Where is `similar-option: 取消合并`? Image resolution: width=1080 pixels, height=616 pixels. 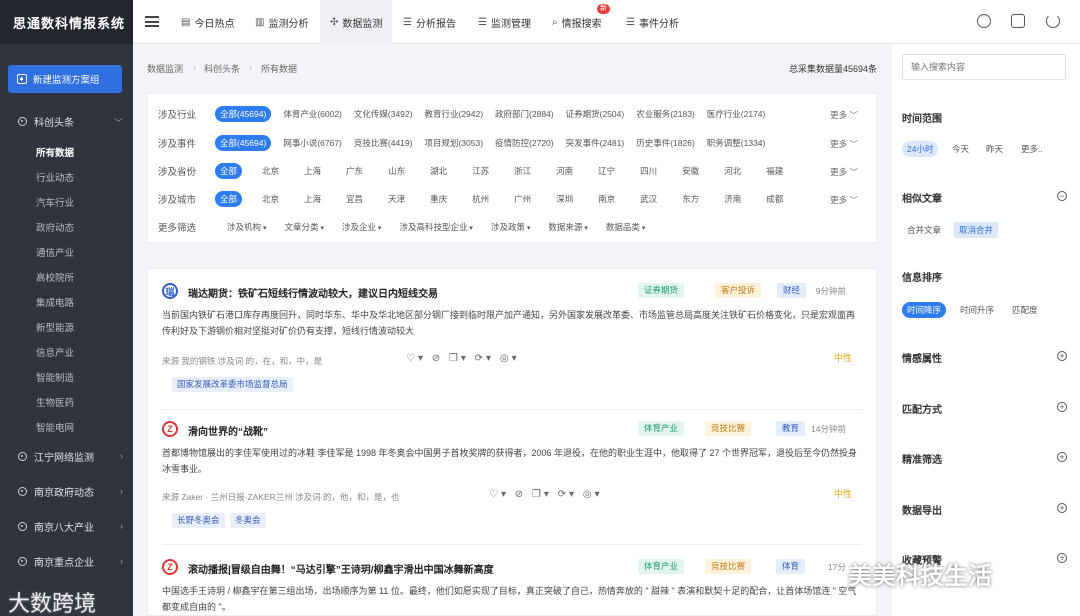 similar-option: 取消合并 is located at coordinates (976, 230).